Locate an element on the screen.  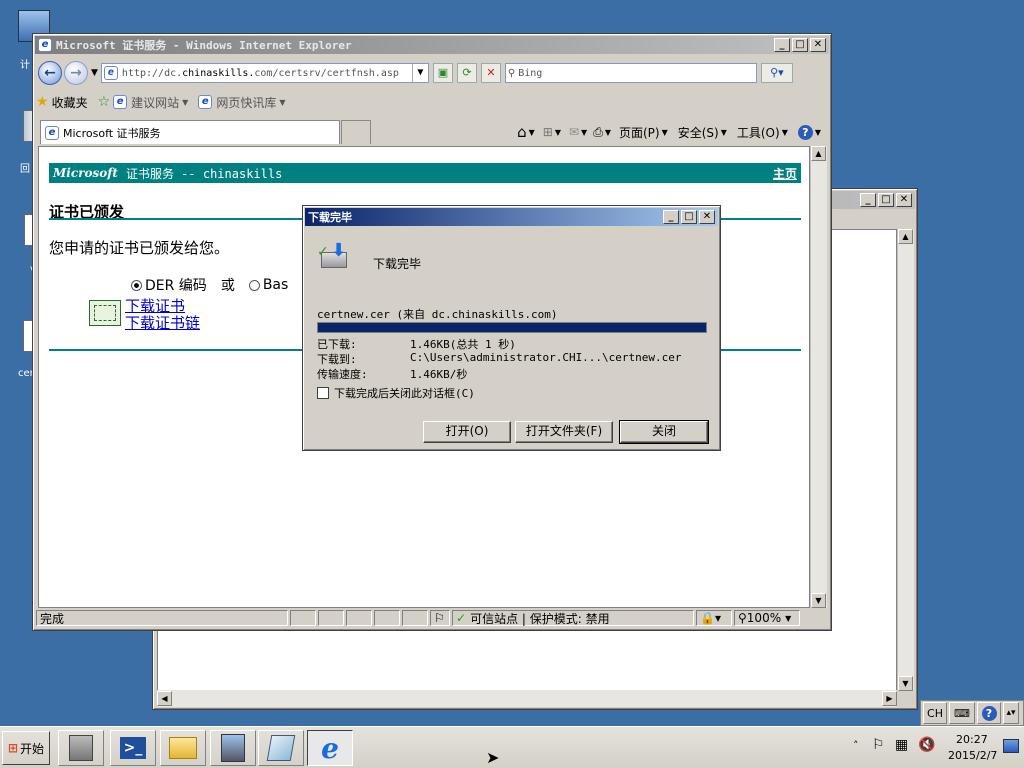
language-bar: CH ⌨ ? ▴▾ is located at coordinates (972, 713).